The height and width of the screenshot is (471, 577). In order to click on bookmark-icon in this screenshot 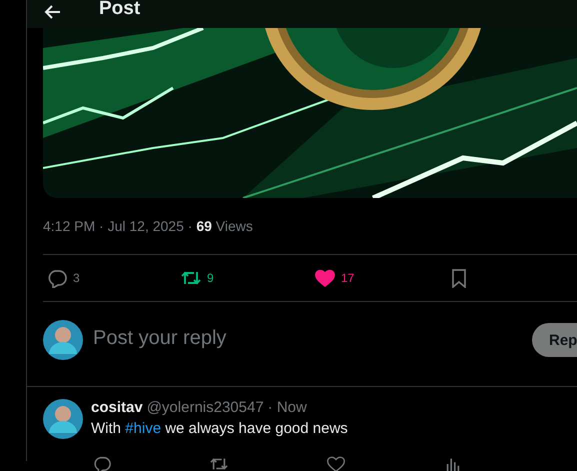, I will do `click(459, 278)`.